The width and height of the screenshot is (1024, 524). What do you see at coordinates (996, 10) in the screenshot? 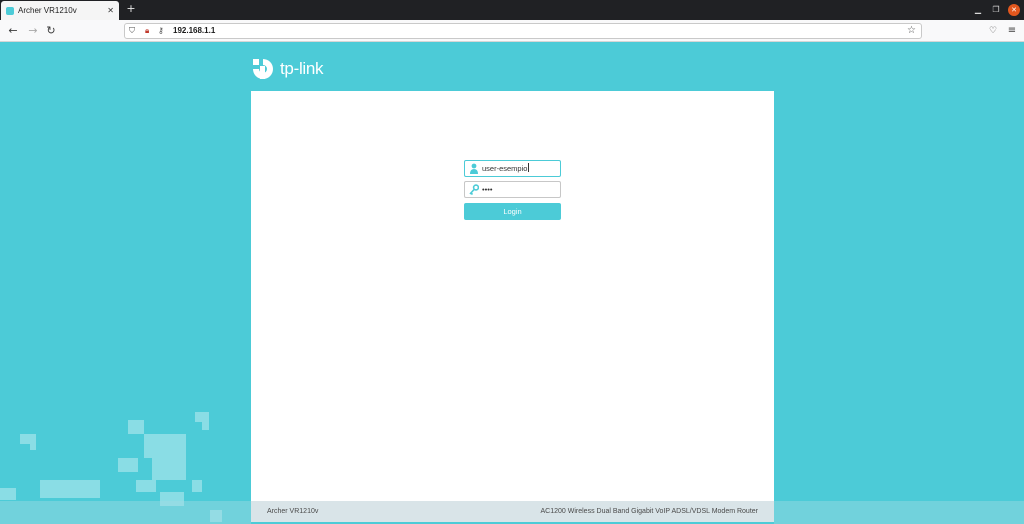
I see `restore-icon: ❐` at bounding box center [996, 10].